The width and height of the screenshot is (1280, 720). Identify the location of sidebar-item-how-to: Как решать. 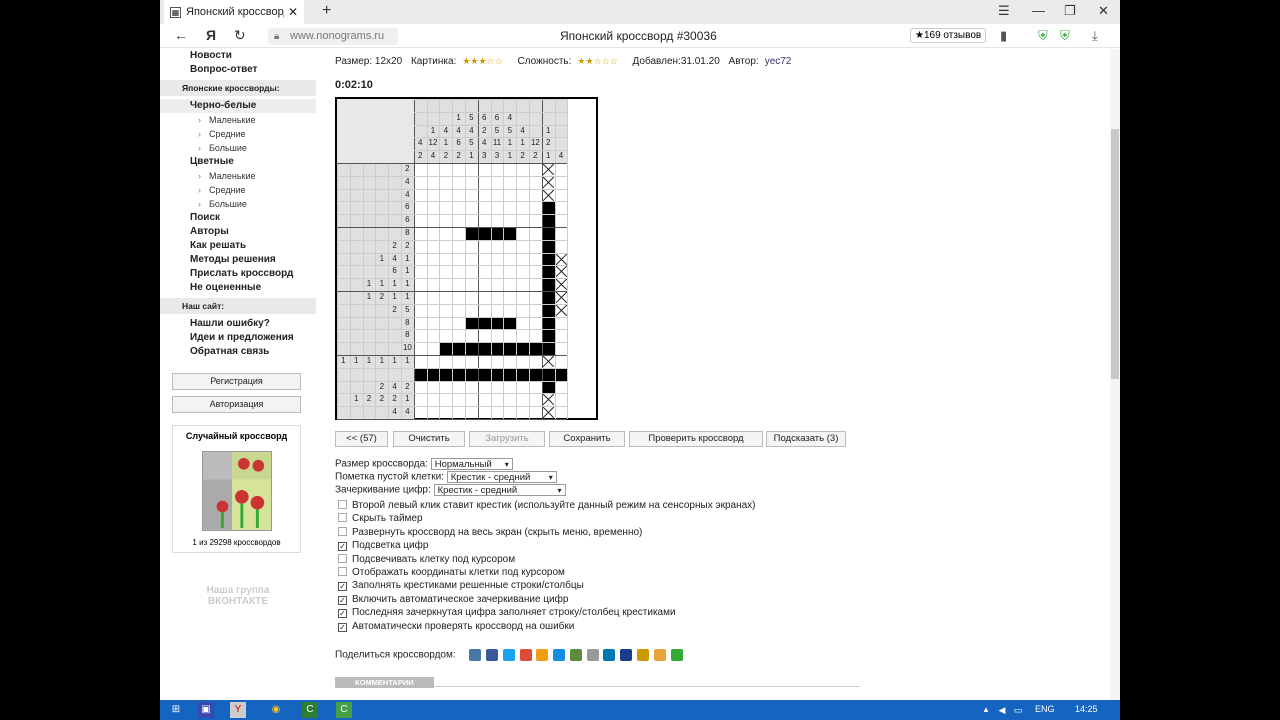
(238, 246).